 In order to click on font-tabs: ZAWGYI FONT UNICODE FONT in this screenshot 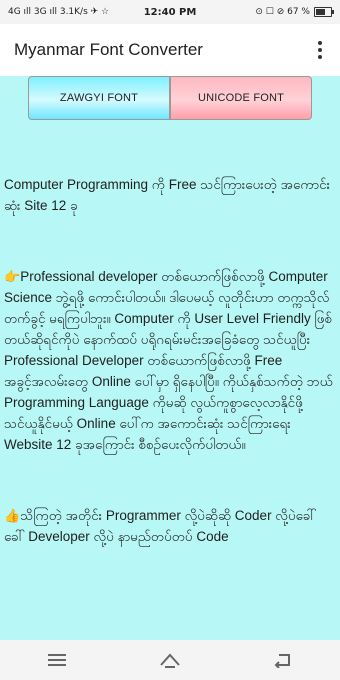, I will do `click(170, 98)`.